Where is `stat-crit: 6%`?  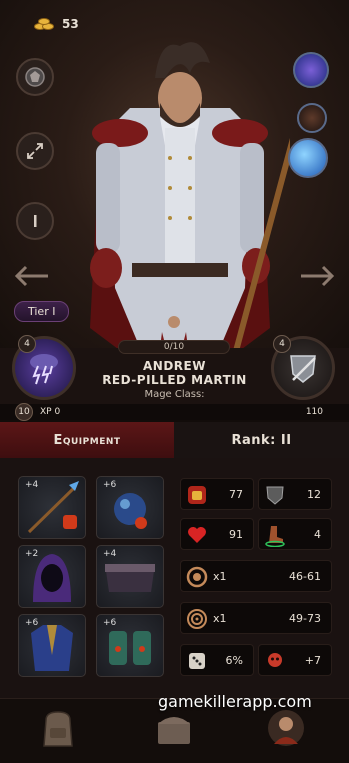 stat-crit: 6% is located at coordinates (217, 660).